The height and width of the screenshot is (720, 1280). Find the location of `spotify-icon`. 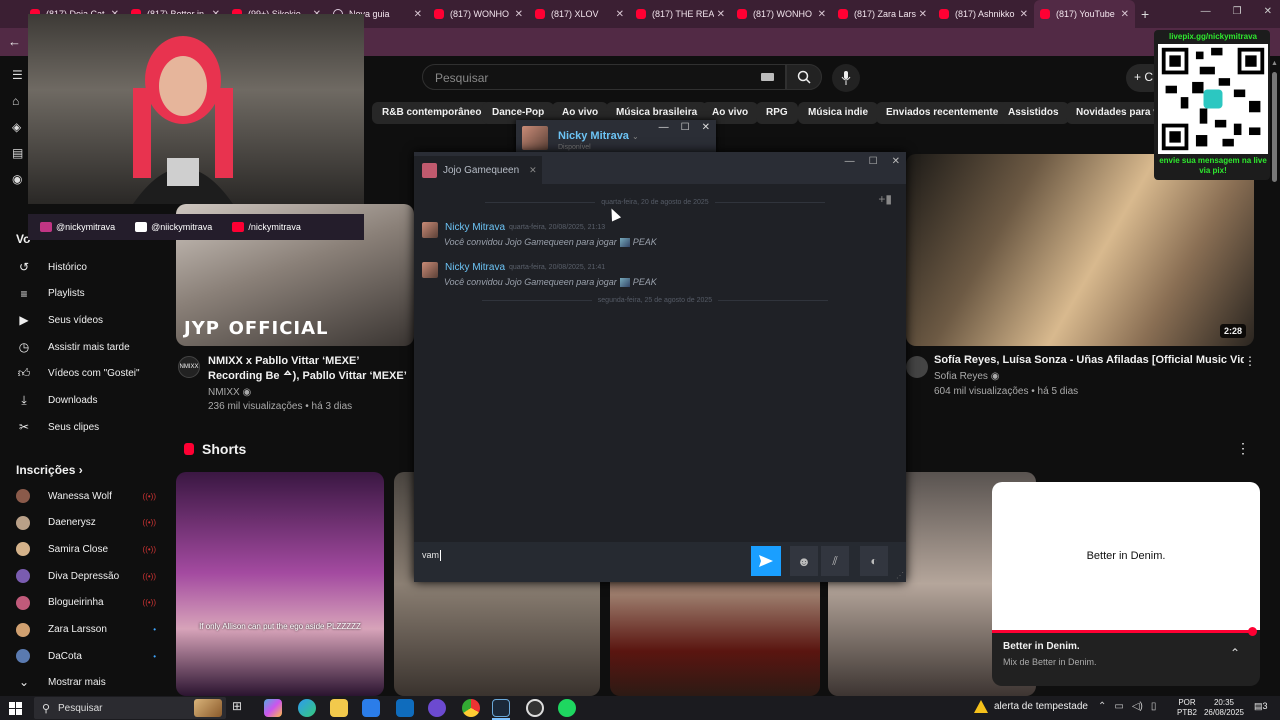

spotify-icon is located at coordinates (567, 708).